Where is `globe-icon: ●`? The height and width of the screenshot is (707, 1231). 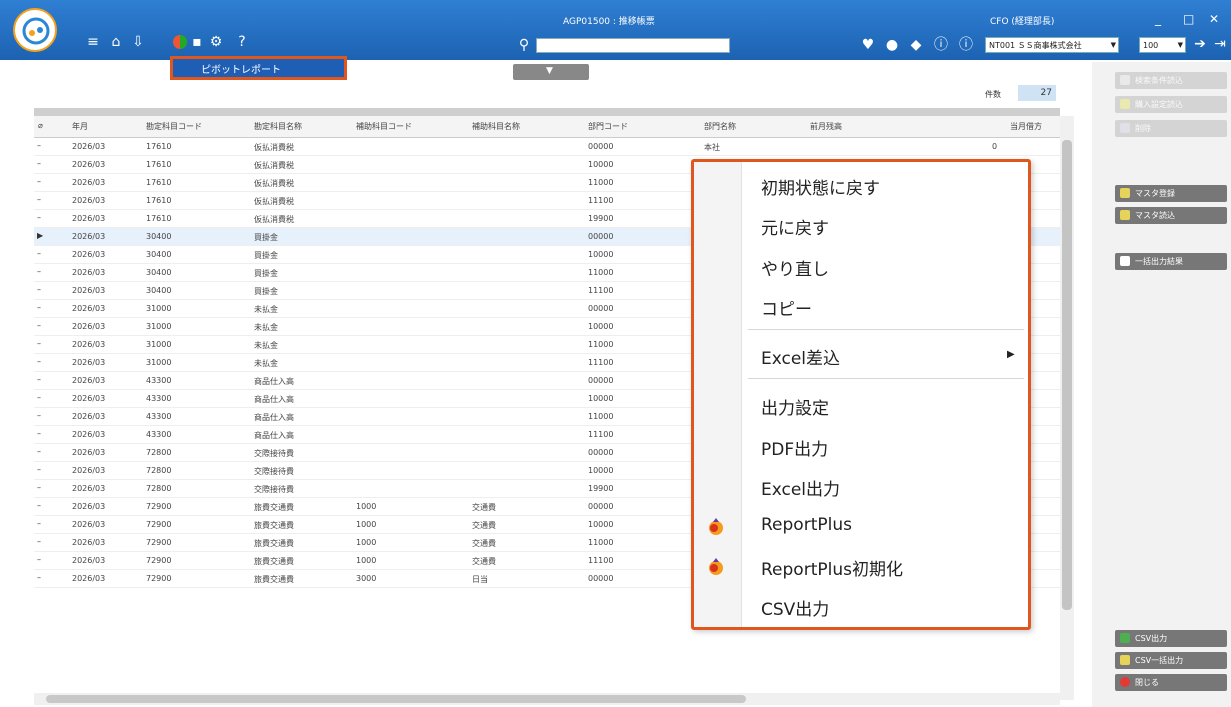
globe-icon: ● is located at coordinates (892, 45).